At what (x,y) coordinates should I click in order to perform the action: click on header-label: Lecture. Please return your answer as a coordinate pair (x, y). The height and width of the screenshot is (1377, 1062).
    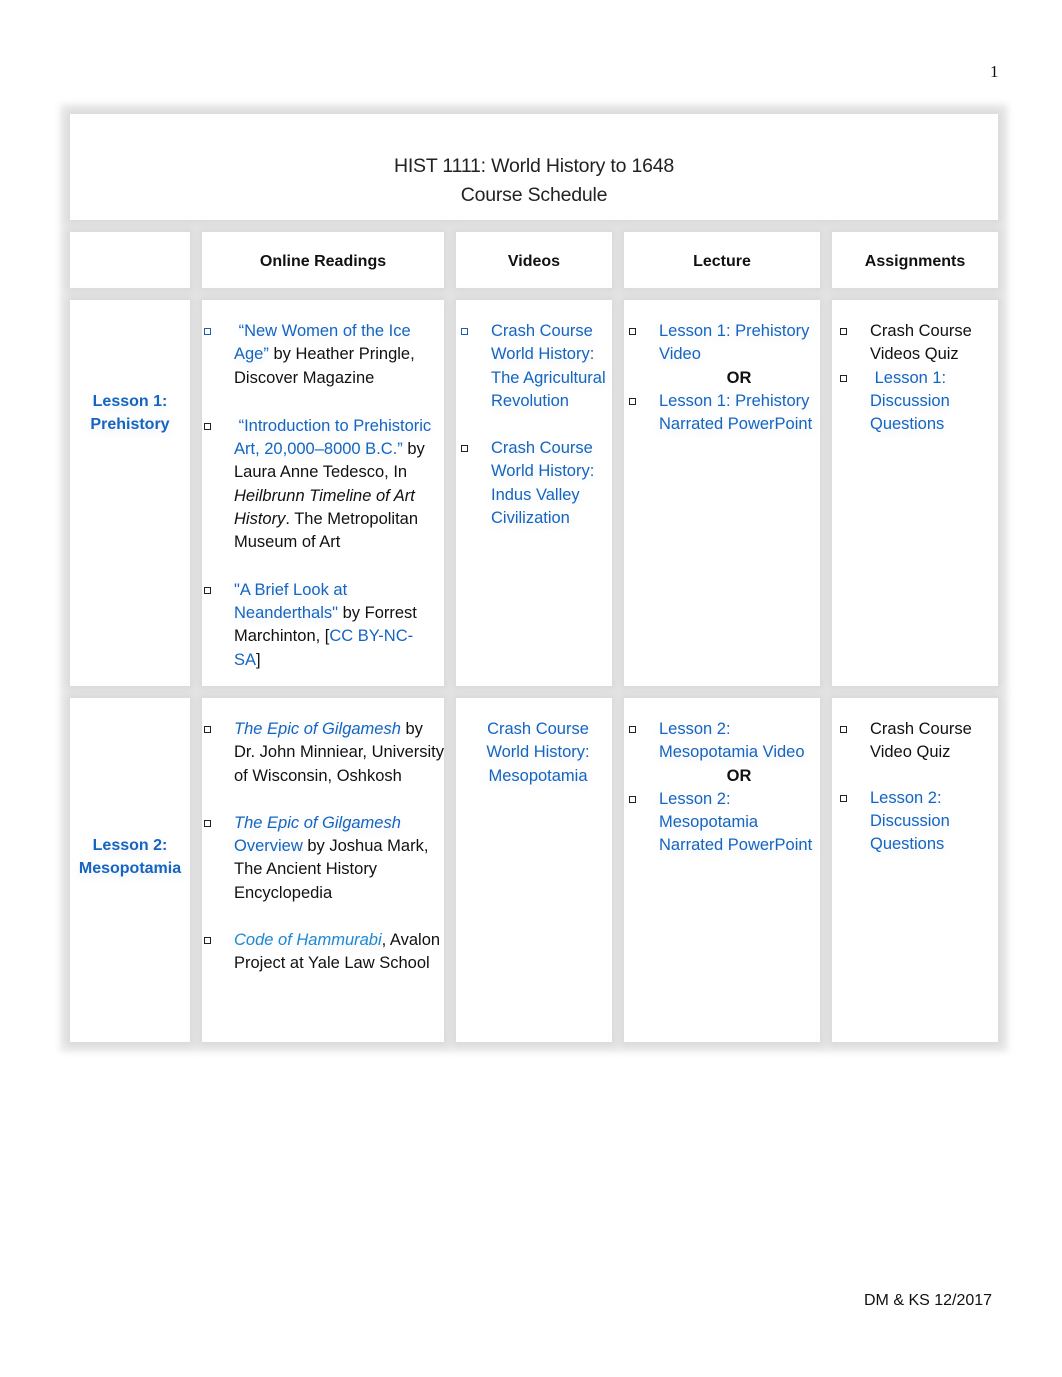
    Looking at the image, I should click on (722, 261).